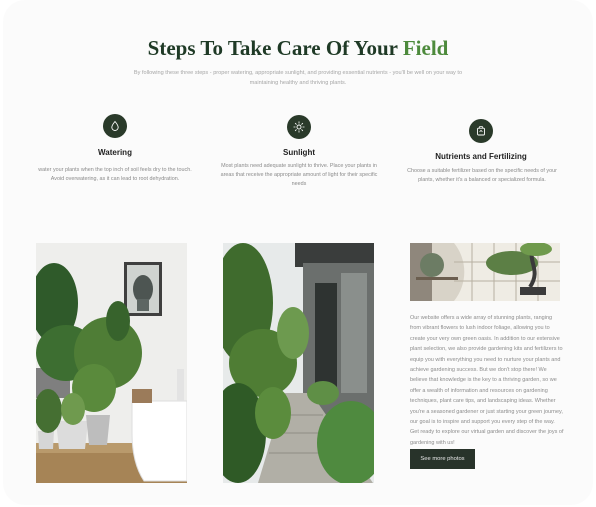  What do you see at coordinates (481, 131) in the screenshot?
I see `nutrient-bag-icon` at bounding box center [481, 131].